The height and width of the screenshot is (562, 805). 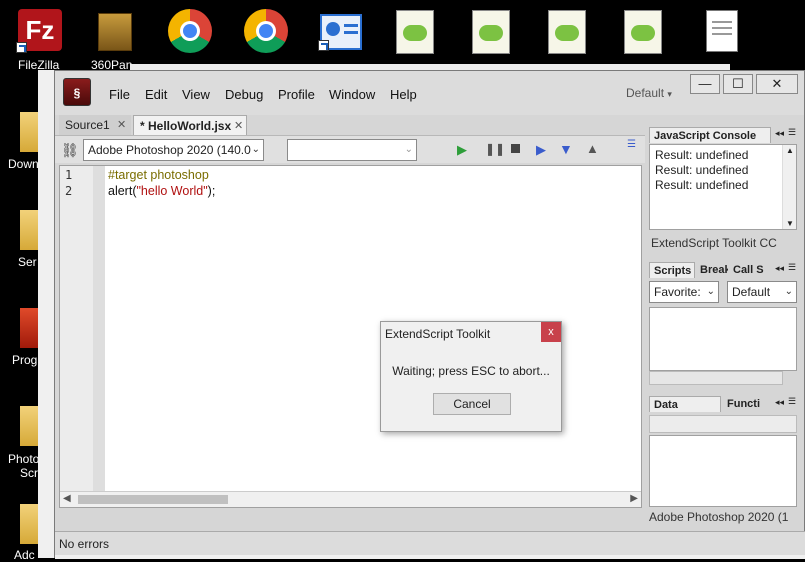 I want to click on menu-file: File, so click(x=119, y=94).